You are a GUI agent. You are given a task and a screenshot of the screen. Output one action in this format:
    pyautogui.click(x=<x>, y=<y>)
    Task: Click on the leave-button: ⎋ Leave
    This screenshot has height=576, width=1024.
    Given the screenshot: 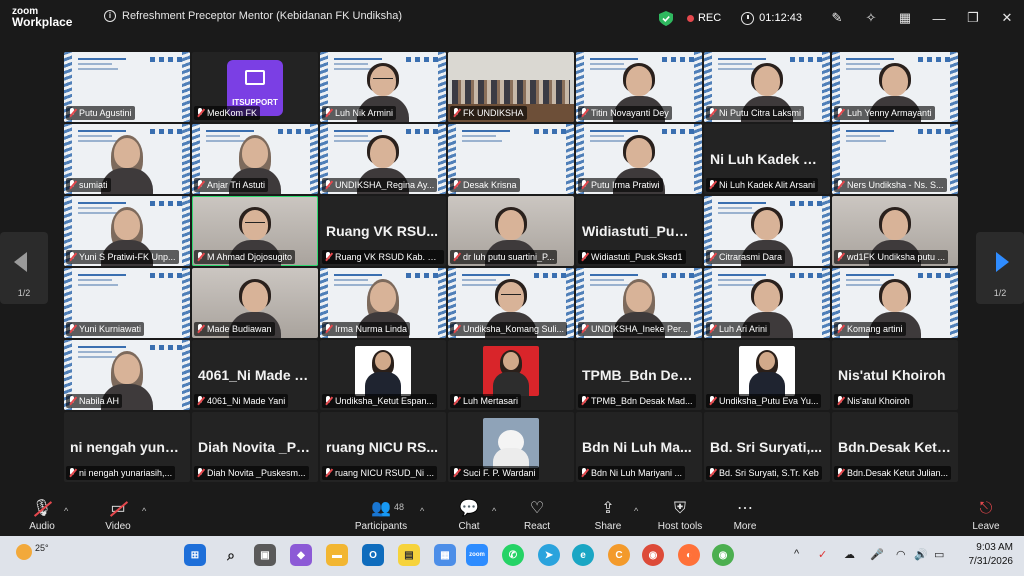 What is the action you would take?
    pyautogui.click(x=986, y=514)
    